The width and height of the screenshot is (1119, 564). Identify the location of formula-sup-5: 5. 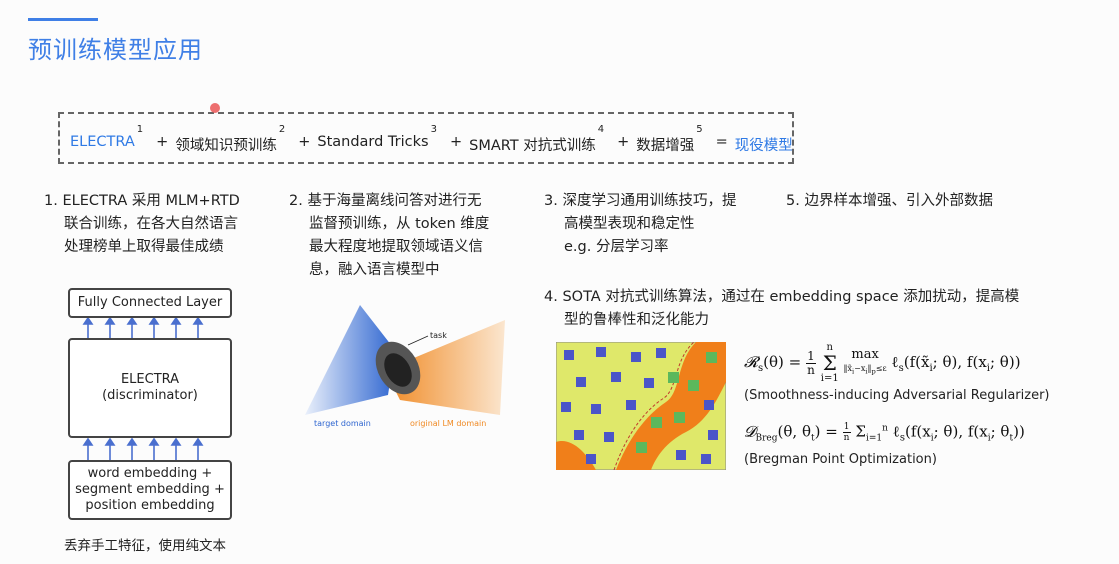
(699, 129).